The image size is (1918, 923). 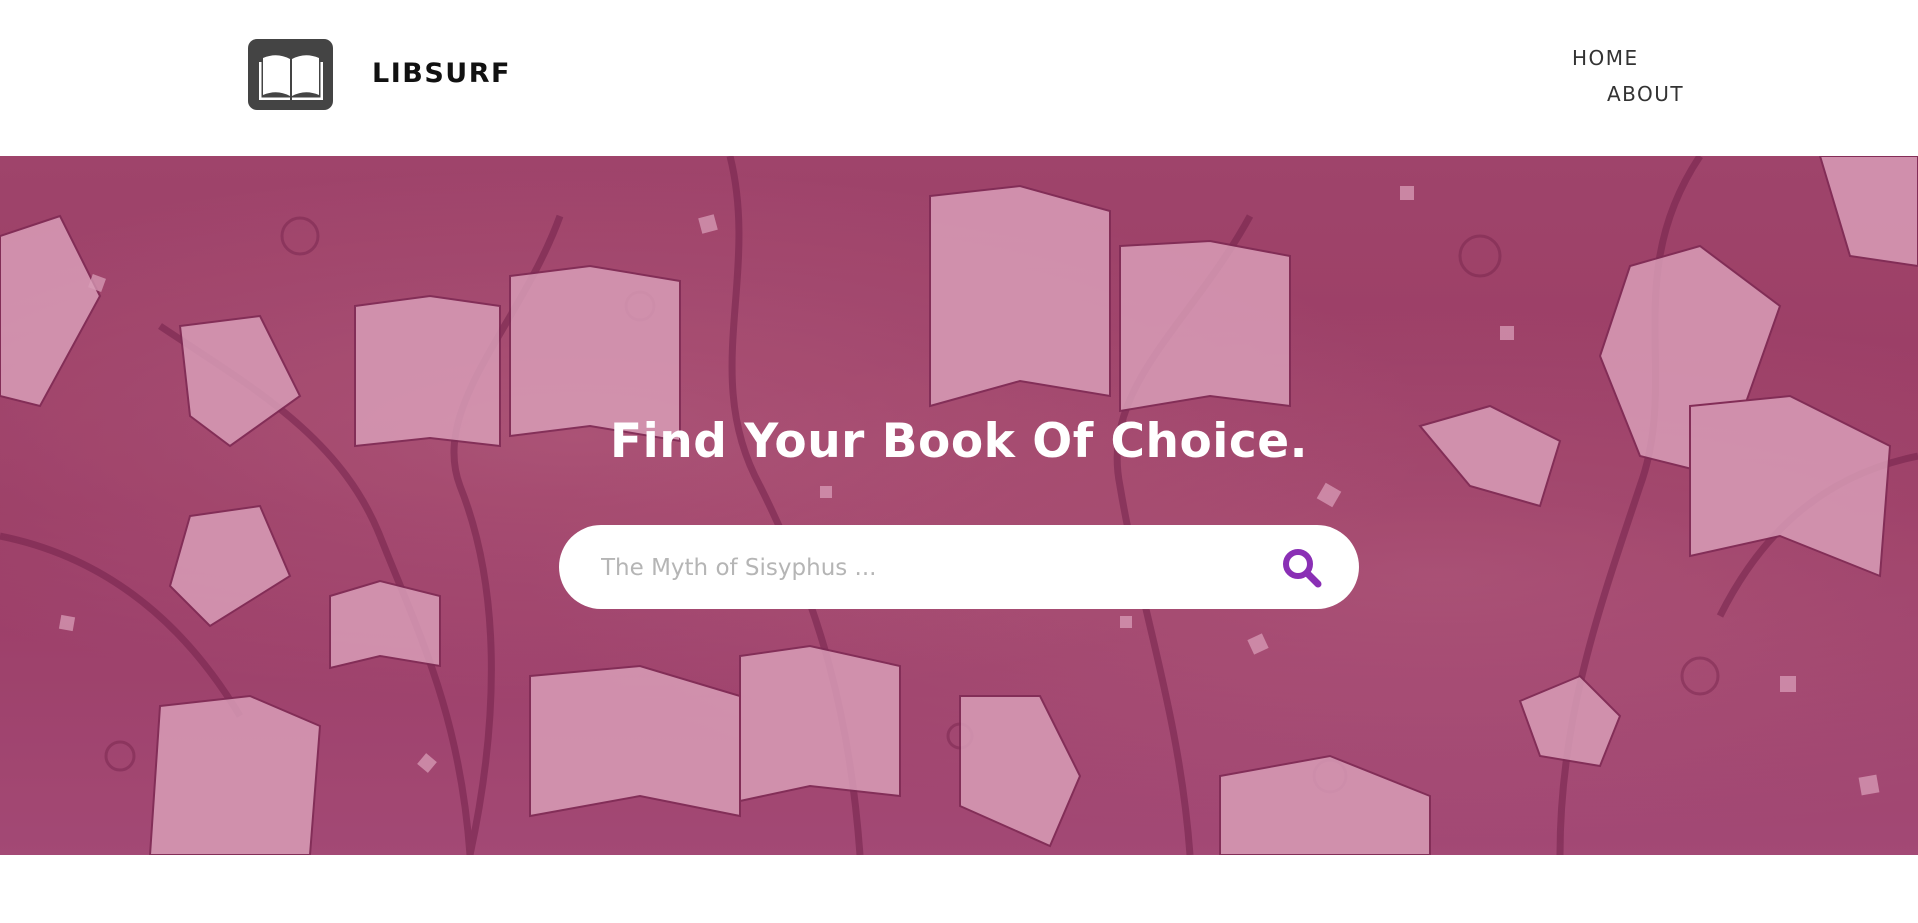 I want to click on logo, so click(x=290, y=74).